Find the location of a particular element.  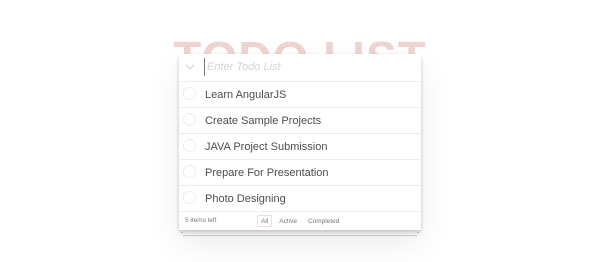

todo-text: Learn AngularJS is located at coordinates (246, 95).